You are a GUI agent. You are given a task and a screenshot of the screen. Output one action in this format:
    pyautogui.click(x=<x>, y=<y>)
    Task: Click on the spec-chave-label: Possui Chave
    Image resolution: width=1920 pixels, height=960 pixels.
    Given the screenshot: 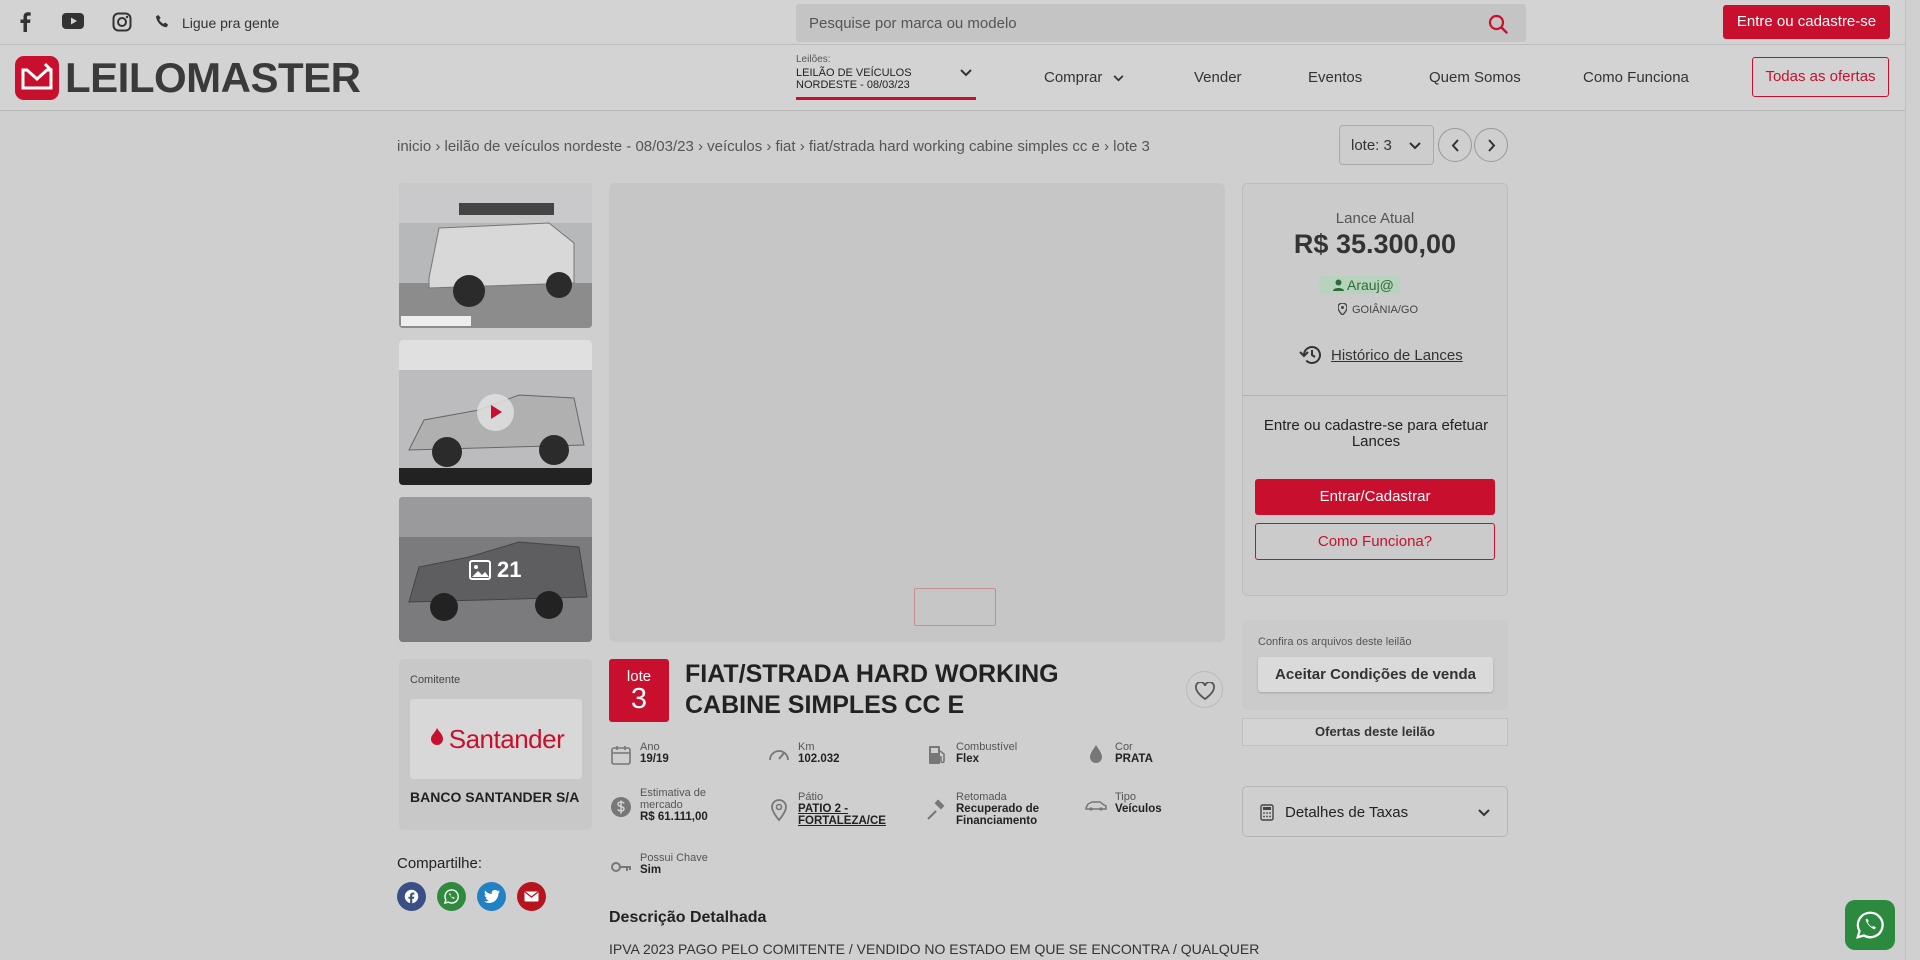 What is the action you would take?
    pyautogui.click(x=674, y=858)
    